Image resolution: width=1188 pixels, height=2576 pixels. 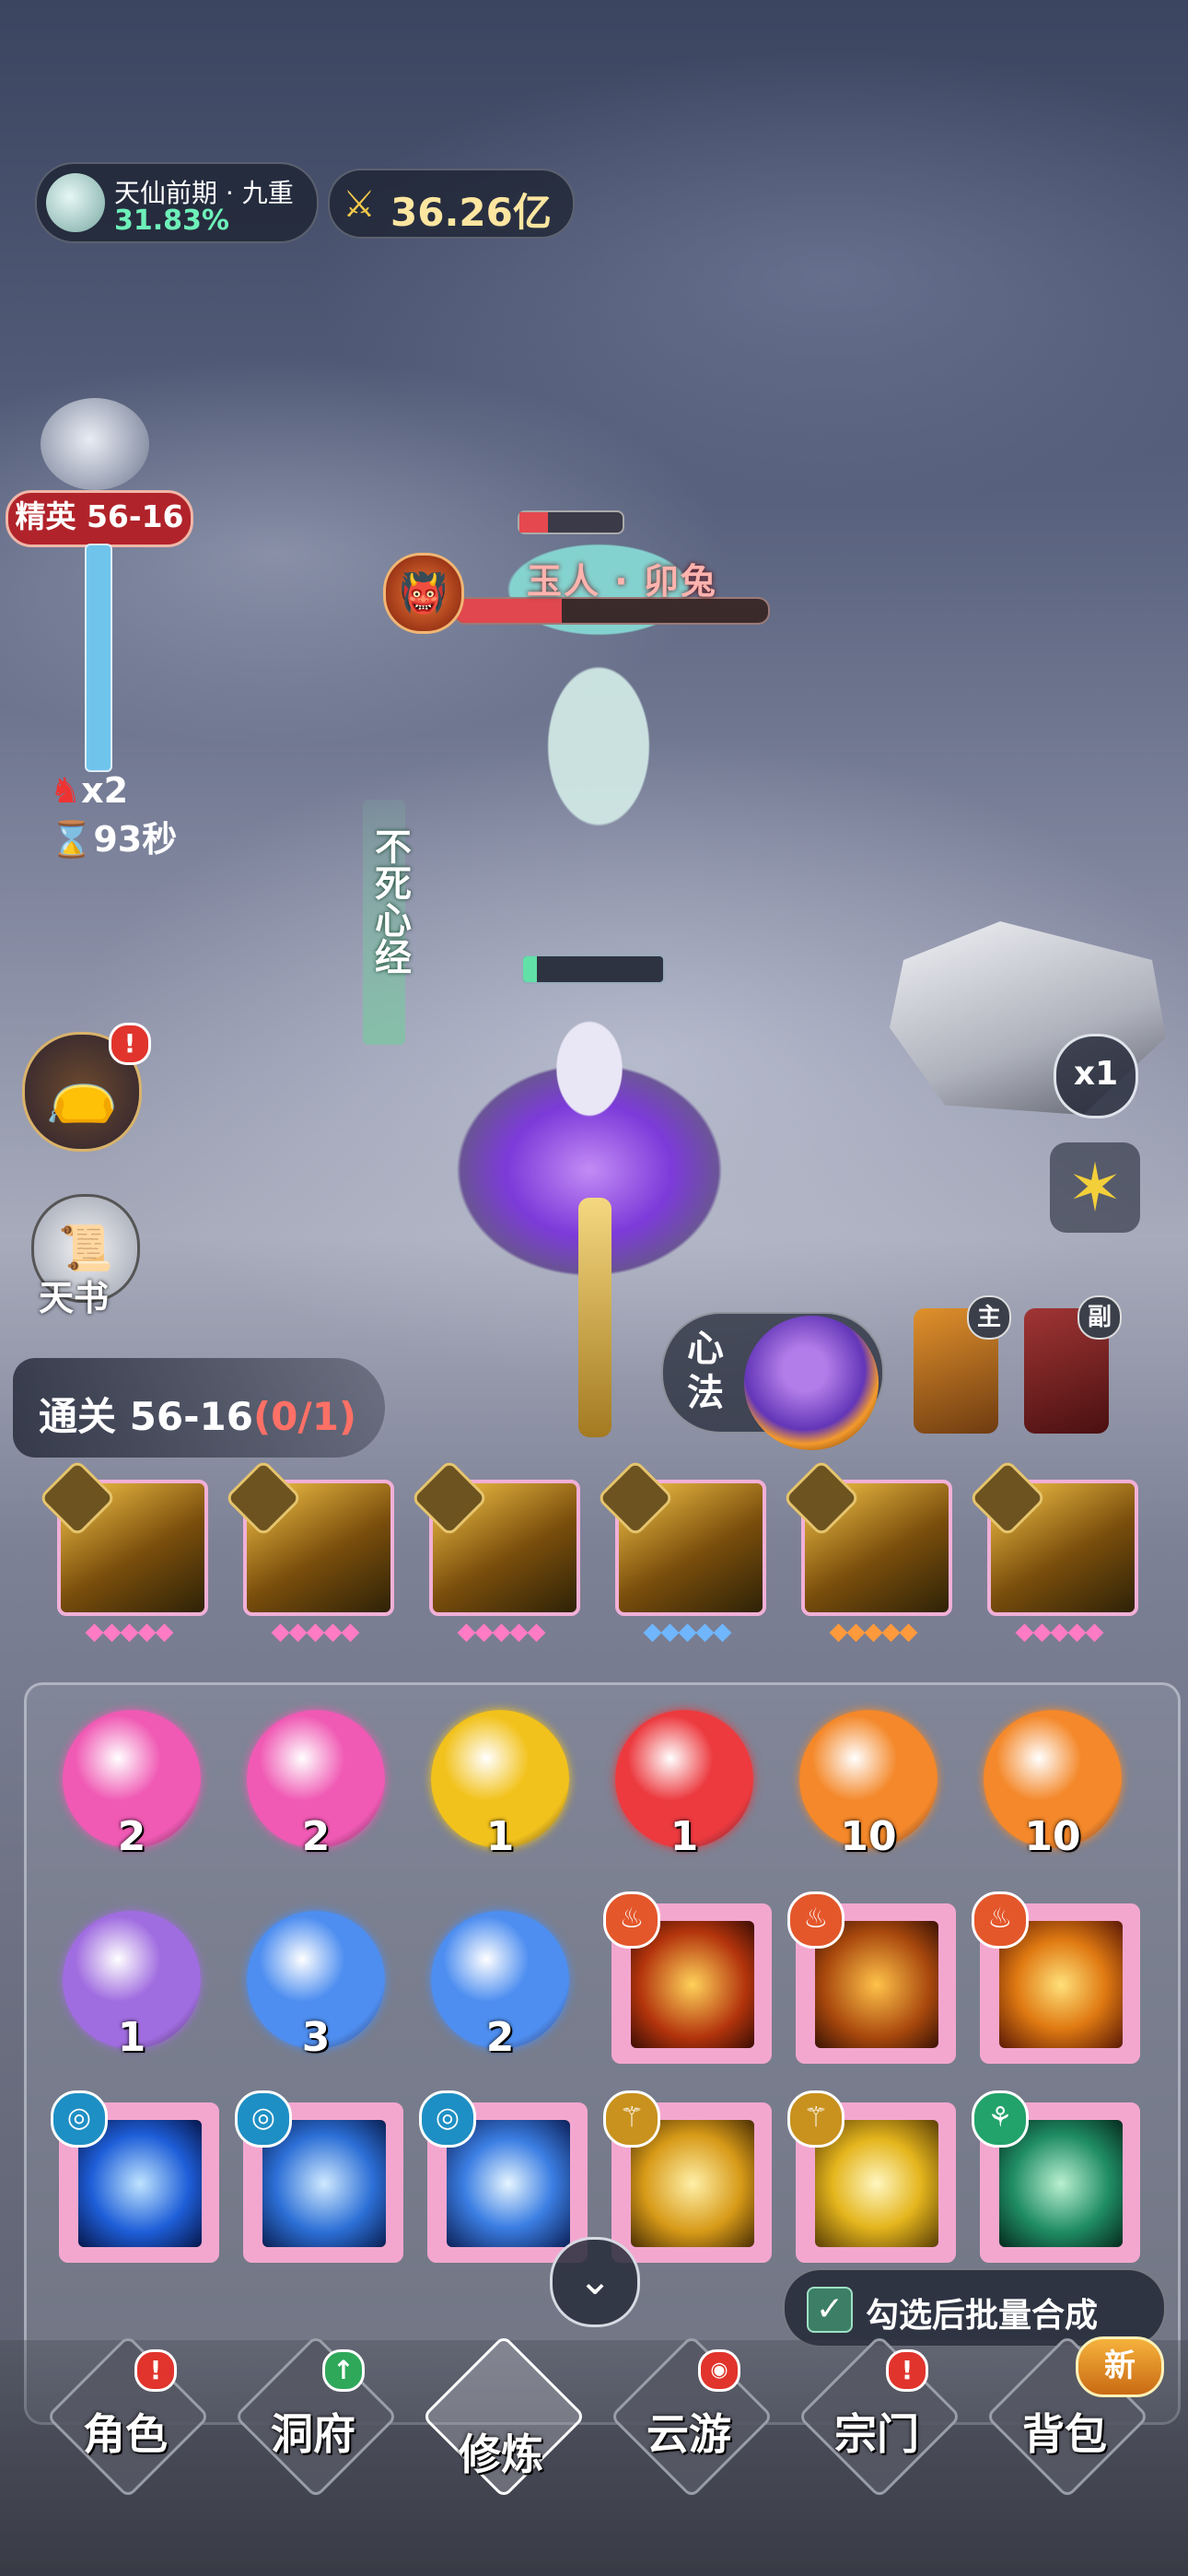 What do you see at coordinates (316, 2037) in the screenshot?
I see `orb-count: 3` at bounding box center [316, 2037].